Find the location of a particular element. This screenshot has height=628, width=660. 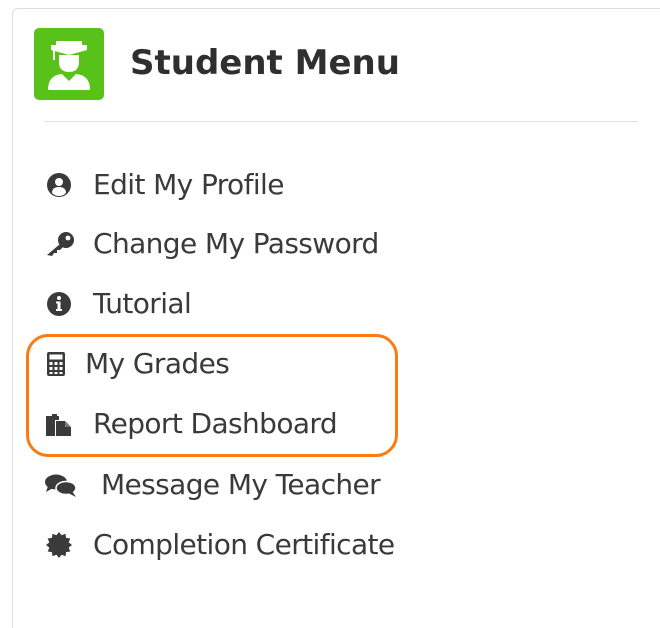

menu-item-label: Report Dashboard is located at coordinates (215, 423).